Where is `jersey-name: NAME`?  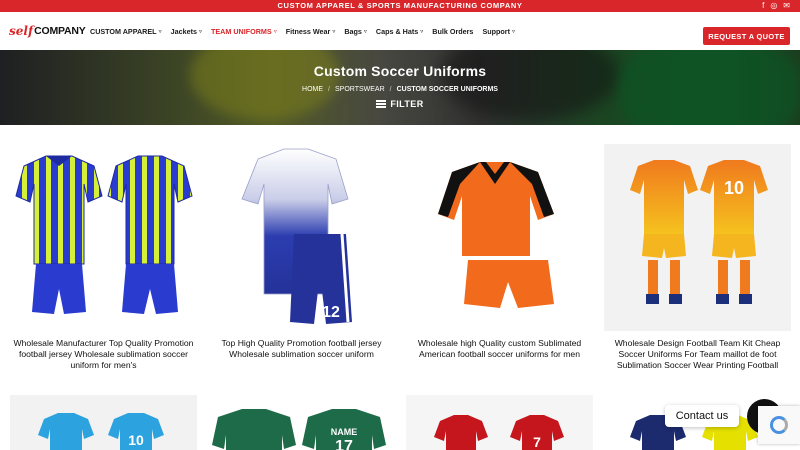 jersey-name: NAME is located at coordinates (344, 432).